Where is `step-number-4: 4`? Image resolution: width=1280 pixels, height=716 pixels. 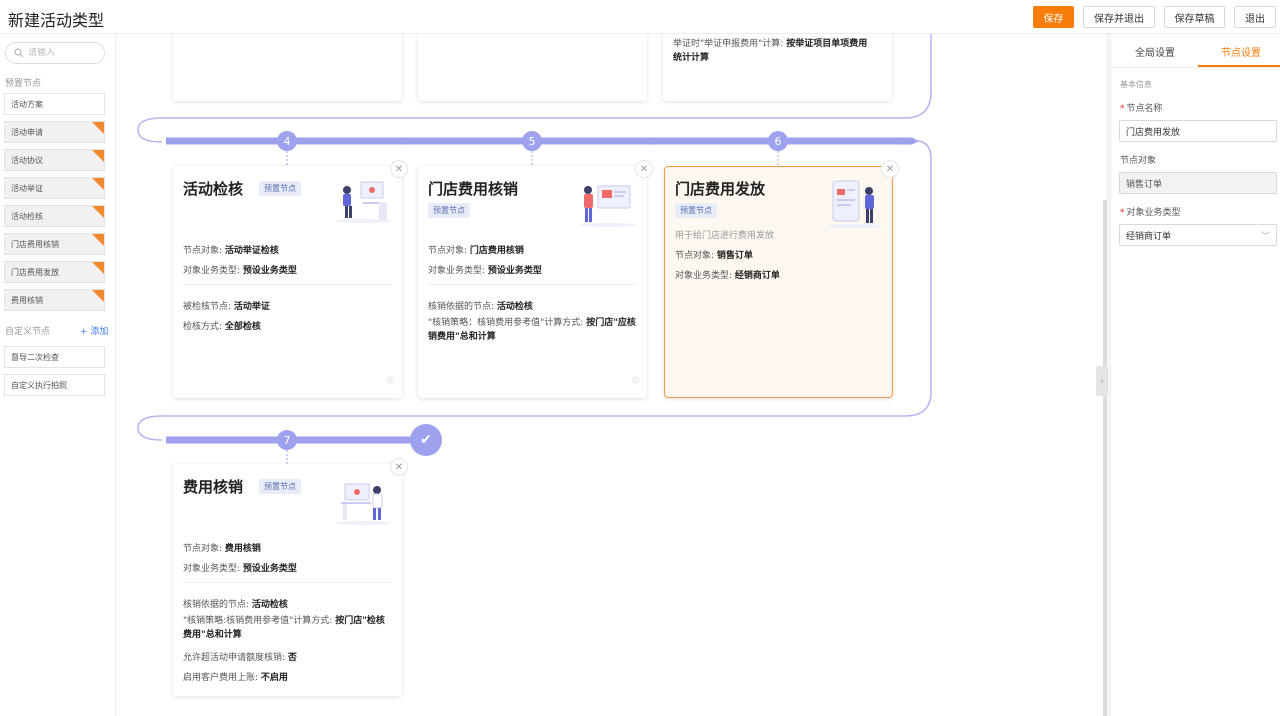
step-number-4: 4 is located at coordinates (287, 141).